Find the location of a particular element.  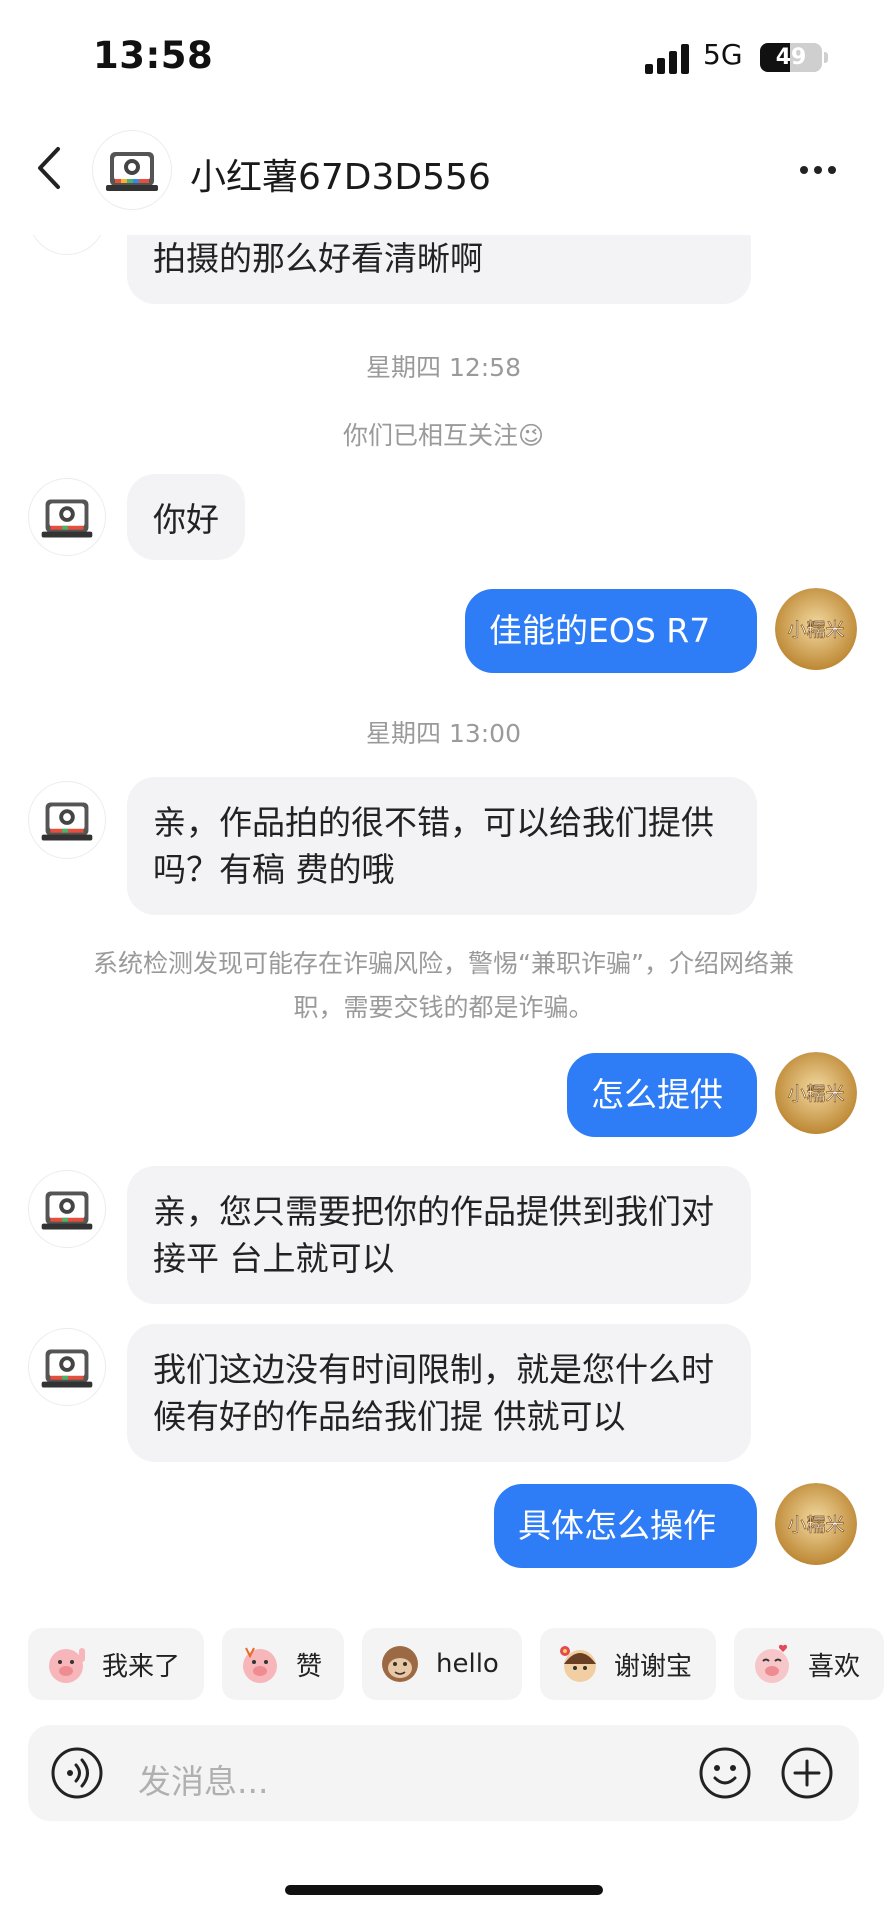

quick-reply-label: hello is located at coordinates (467, 1664).